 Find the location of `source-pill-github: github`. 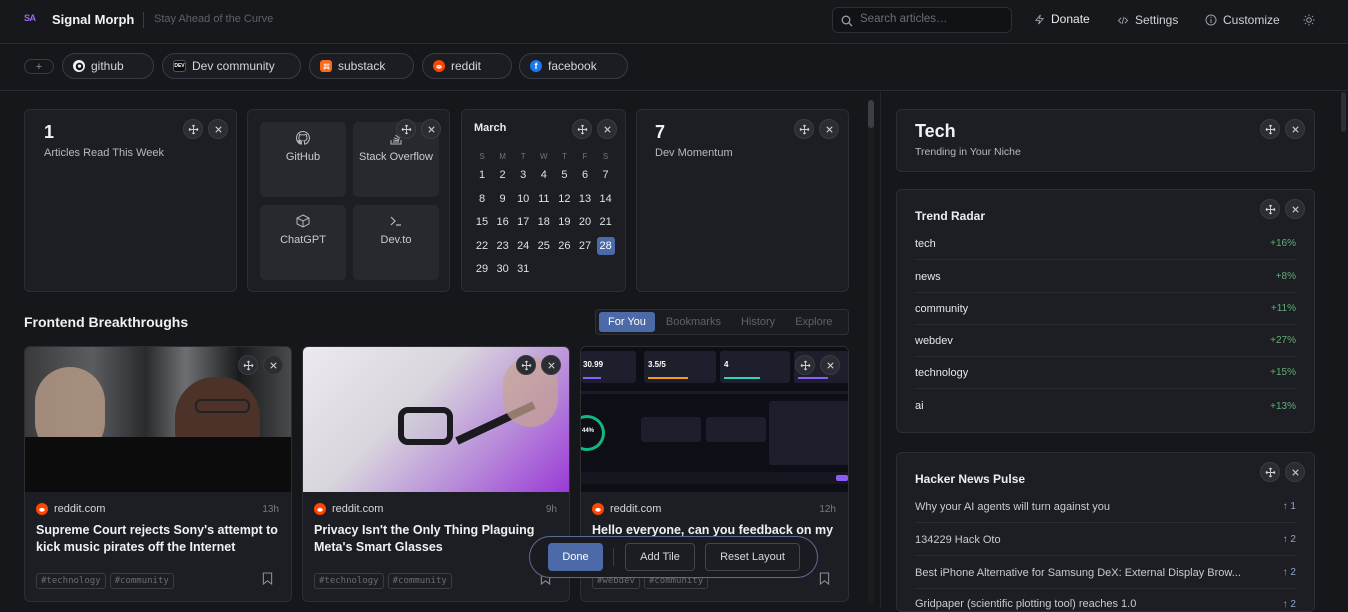

source-pill-github: github is located at coordinates (108, 66).